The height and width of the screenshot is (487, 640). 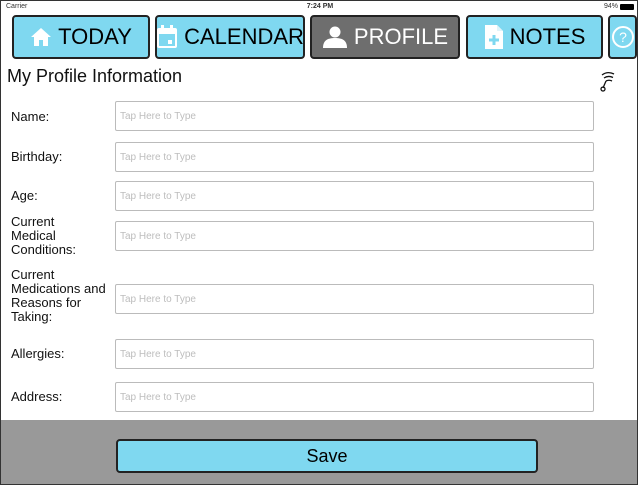 What do you see at coordinates (354, 299) in the screenshot?
I see `medications-field` at bounding box center [354, 299].